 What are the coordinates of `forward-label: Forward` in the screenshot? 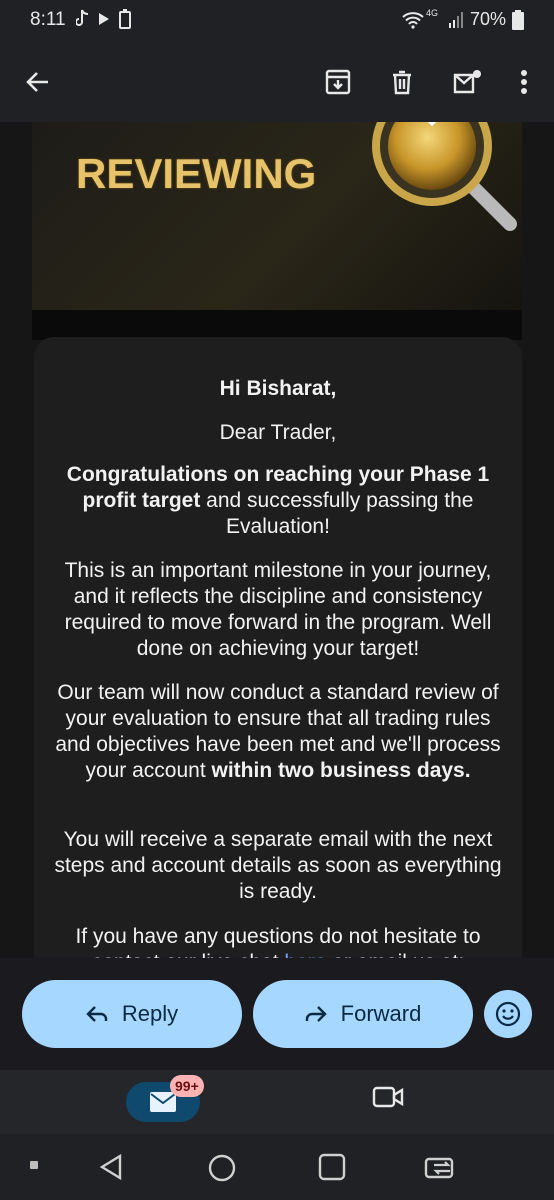 It's located at (381, 1013).